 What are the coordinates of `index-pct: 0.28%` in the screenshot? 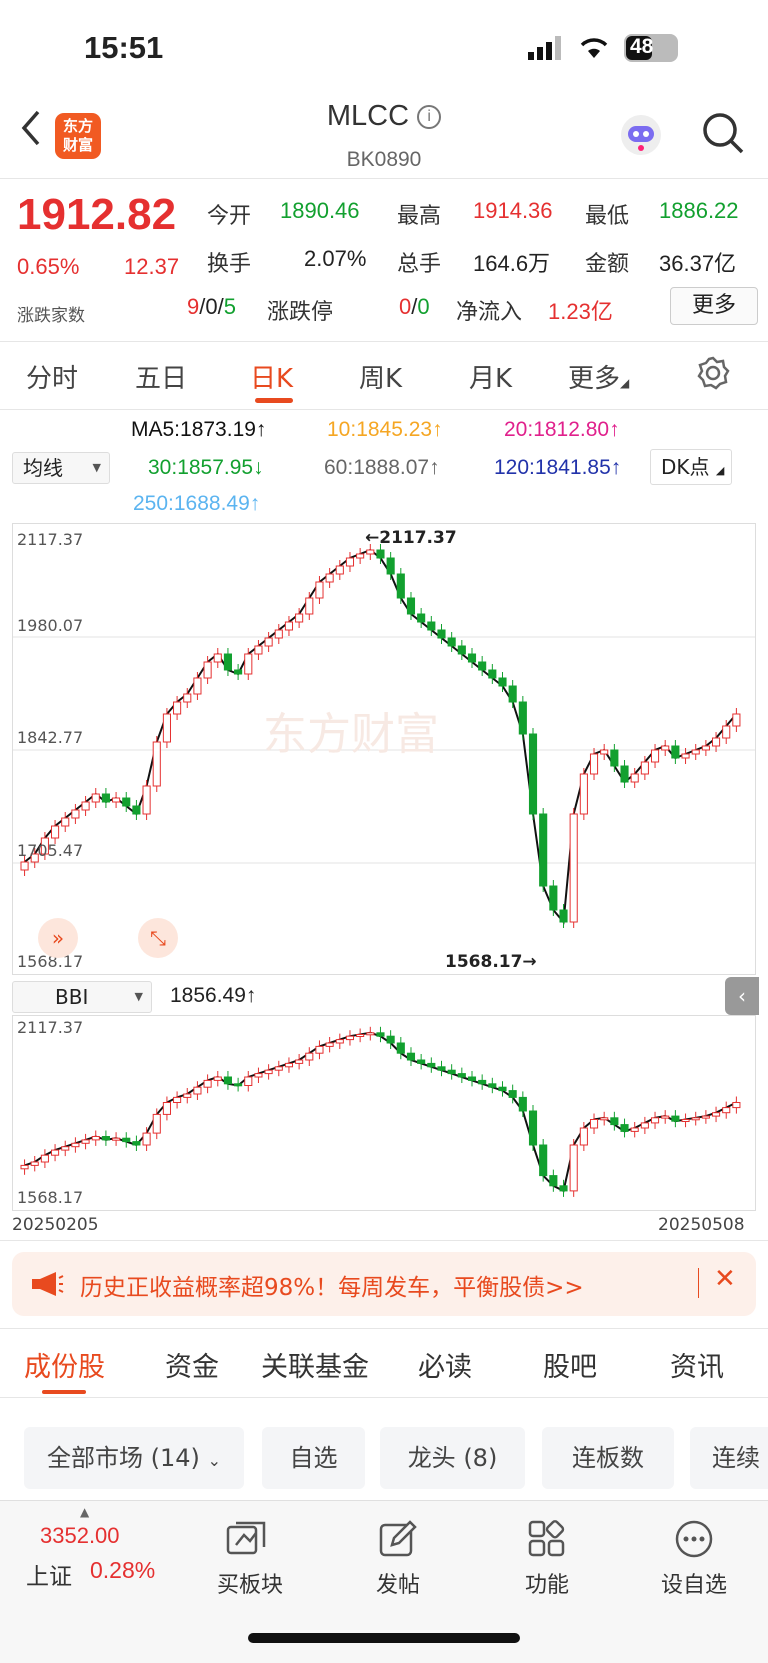 It's located at (122, 1570).